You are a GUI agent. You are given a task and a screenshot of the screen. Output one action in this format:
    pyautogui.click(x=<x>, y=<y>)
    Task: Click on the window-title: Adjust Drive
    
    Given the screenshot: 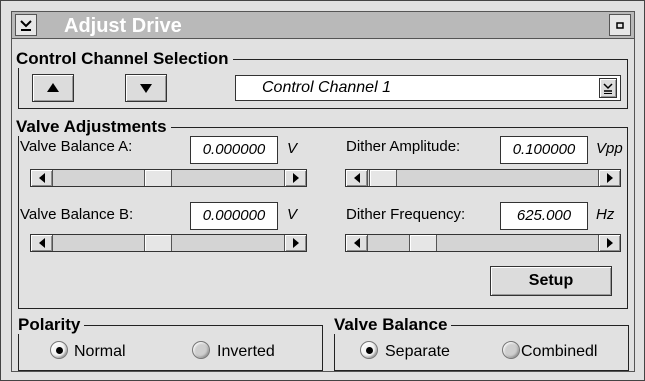 What is the action you would take?
    pyautogui.click(x=123, y=26)
    